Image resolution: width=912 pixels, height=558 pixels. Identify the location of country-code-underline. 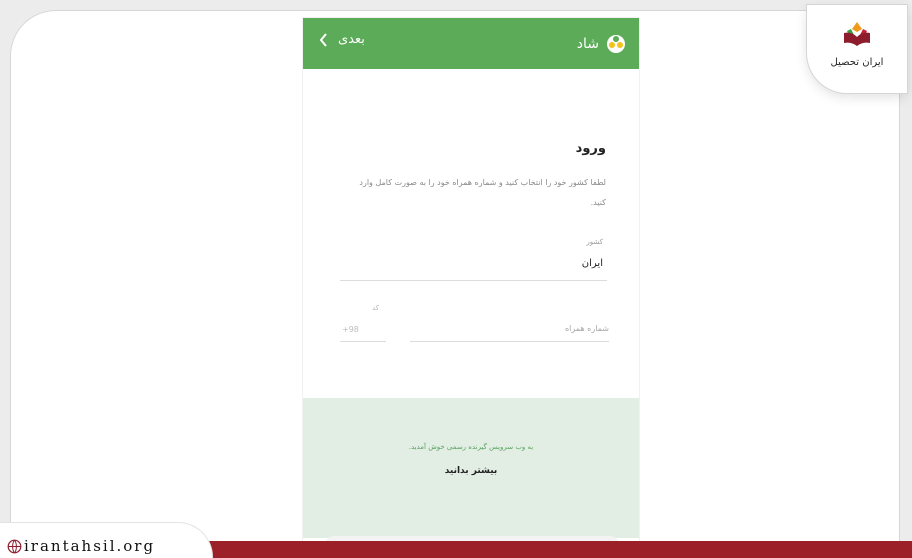
(363, 341).